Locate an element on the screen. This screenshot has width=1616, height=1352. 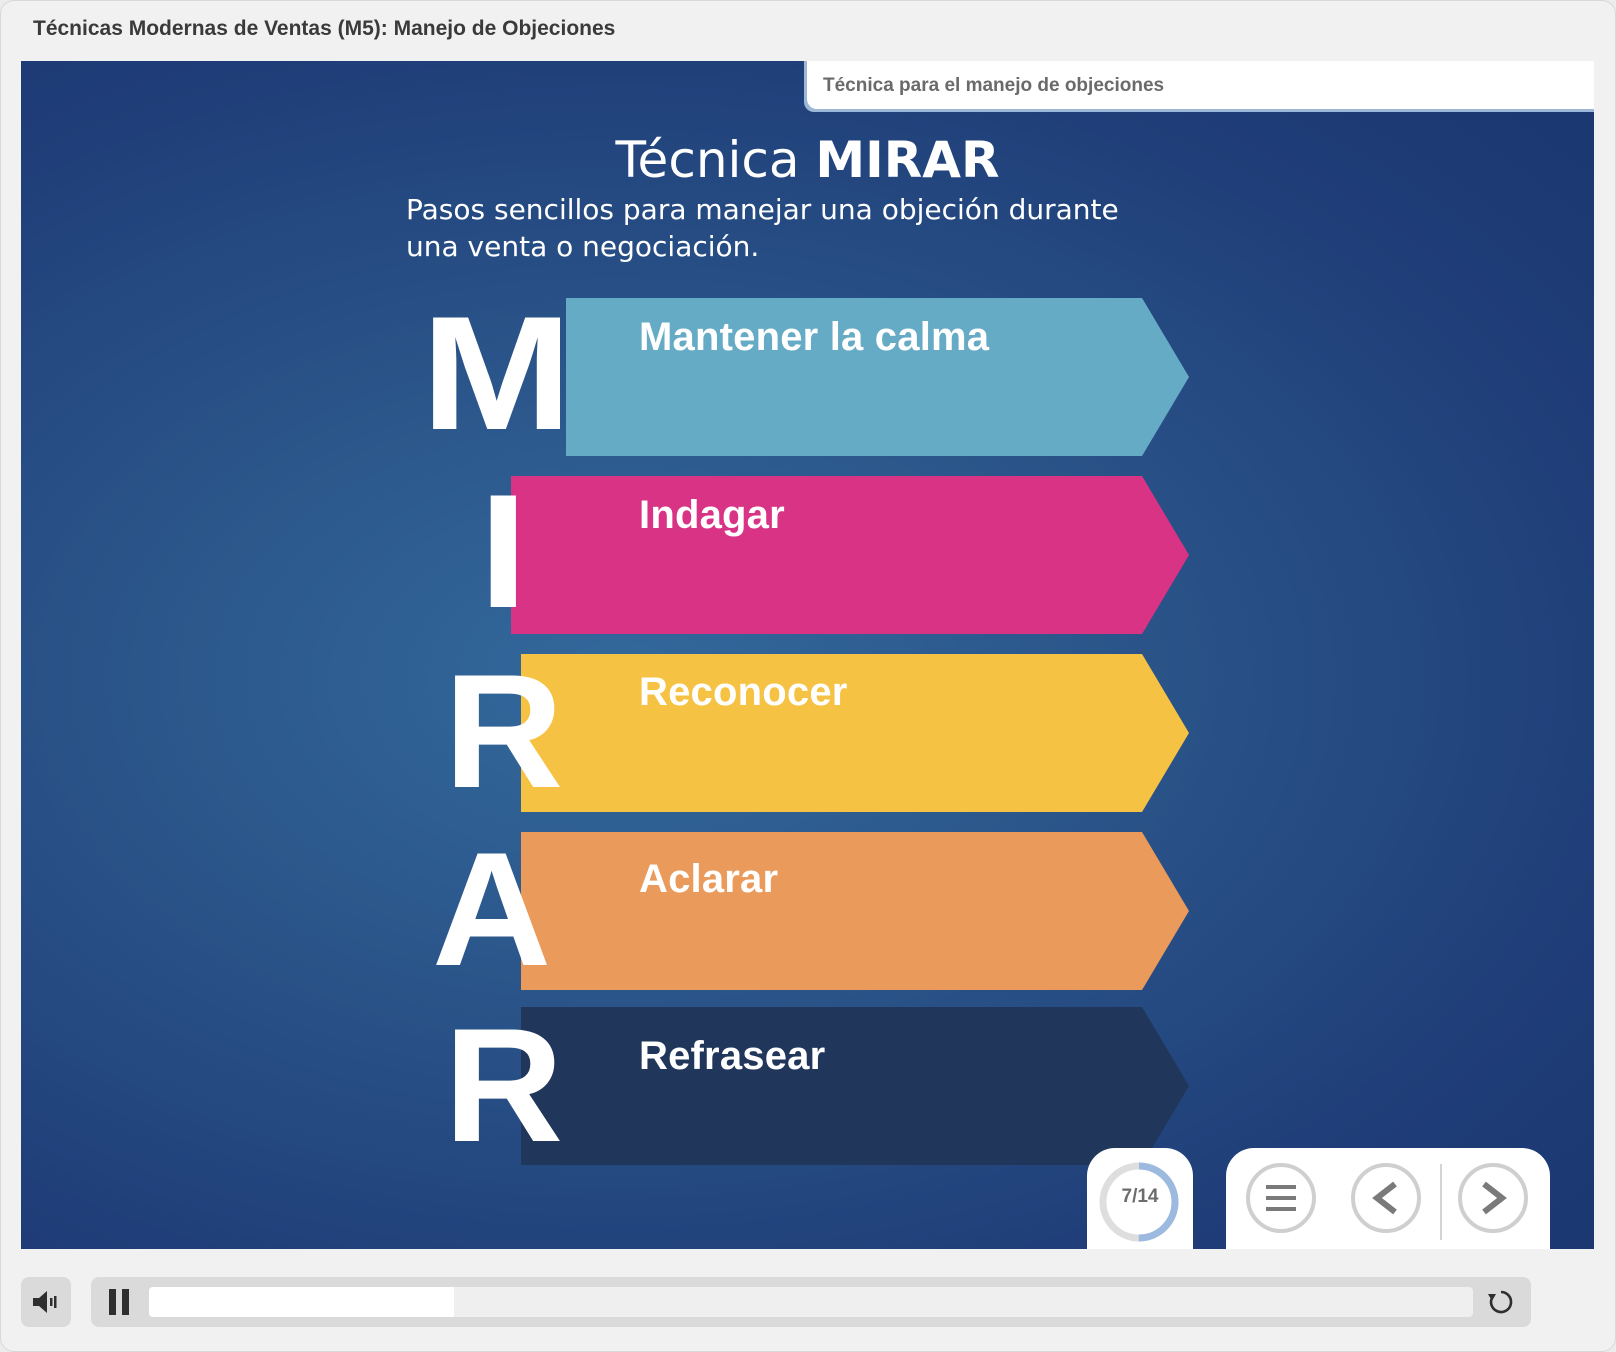
menu-icon is located at coordinates (1281, 1198).